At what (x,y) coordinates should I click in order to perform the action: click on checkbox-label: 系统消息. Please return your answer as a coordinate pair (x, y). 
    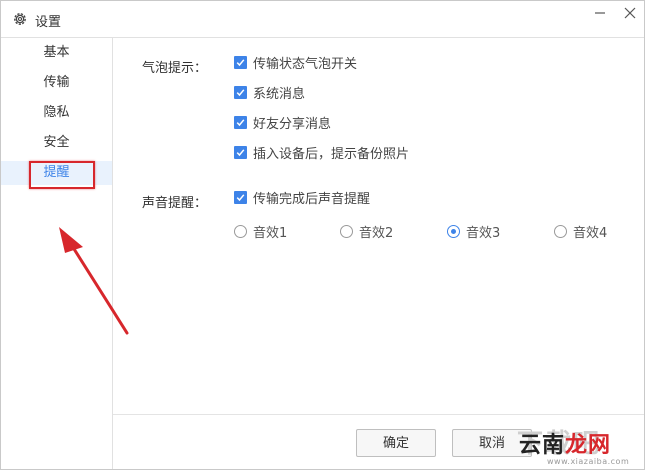
    Looking at the image, I should click on (279, 94).